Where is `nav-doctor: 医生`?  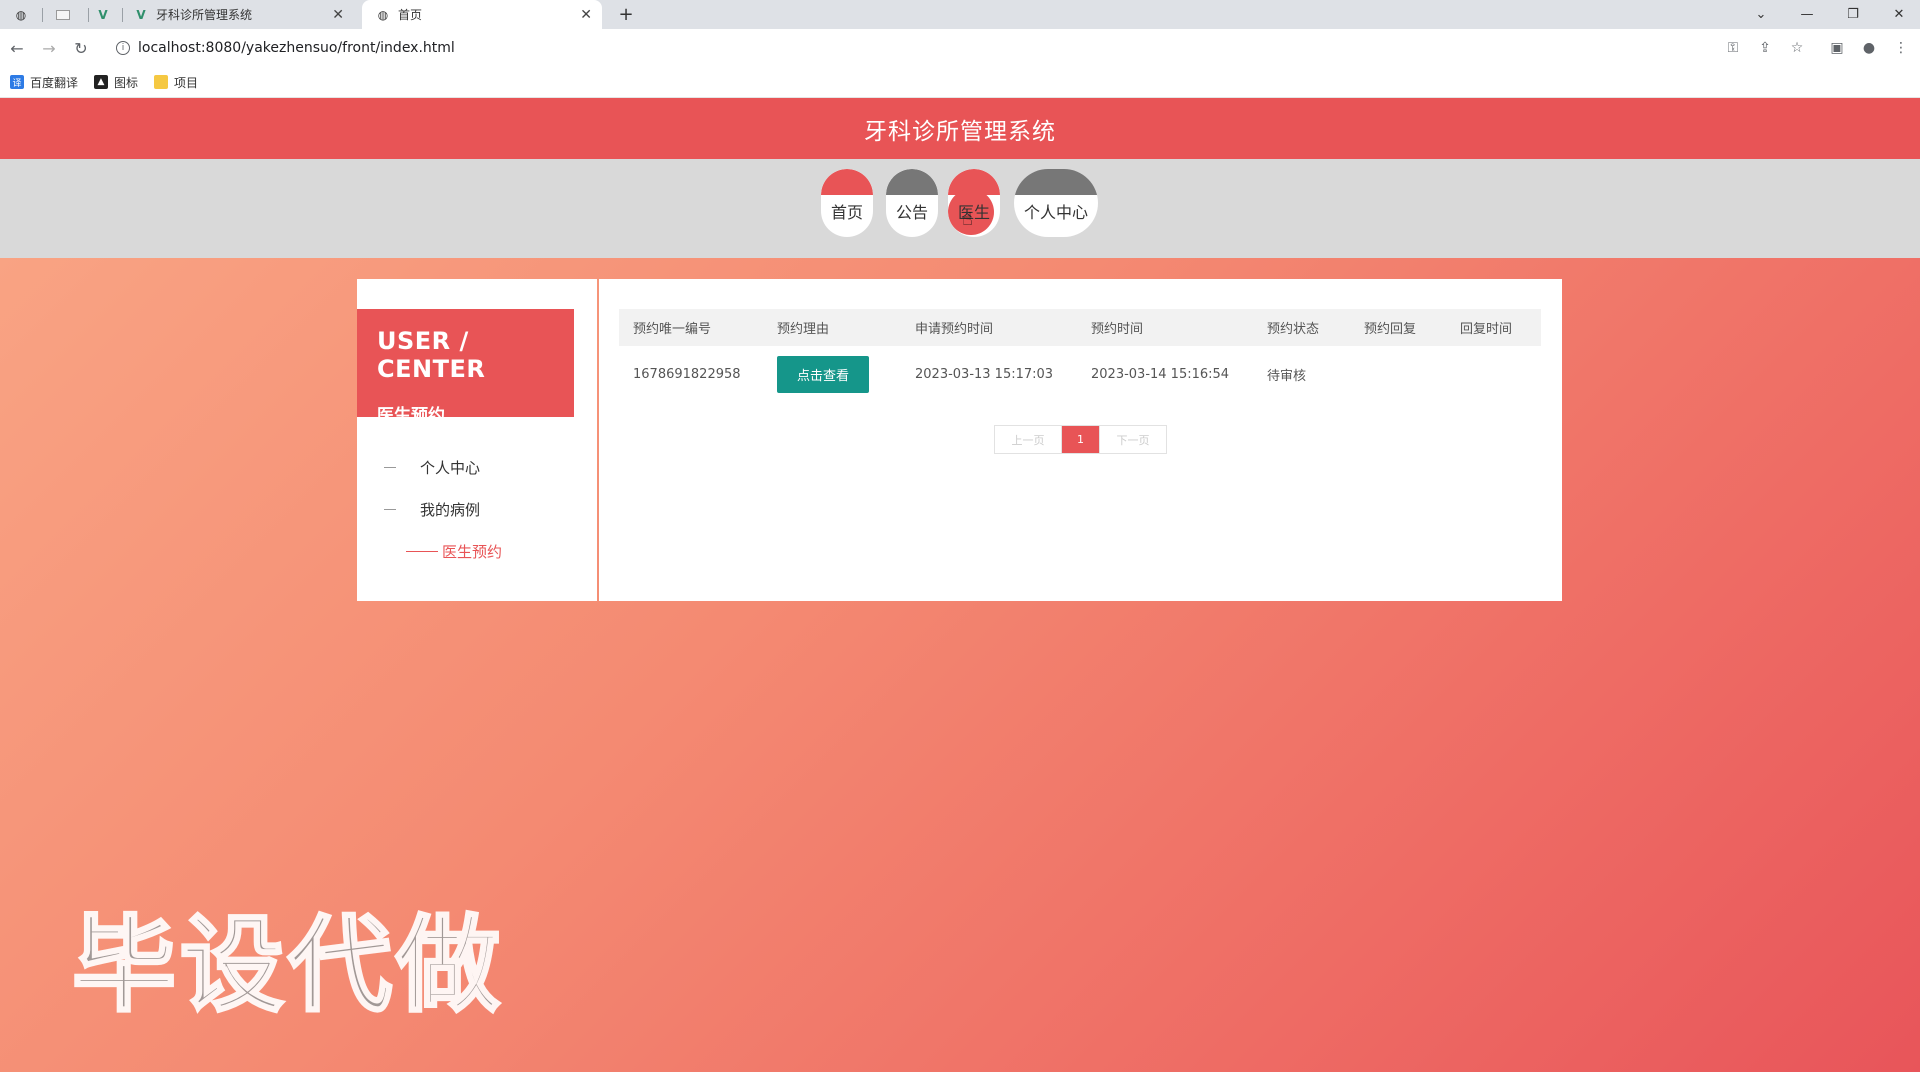
nav-doctor: 医生 is located at coordinates (974, 203).